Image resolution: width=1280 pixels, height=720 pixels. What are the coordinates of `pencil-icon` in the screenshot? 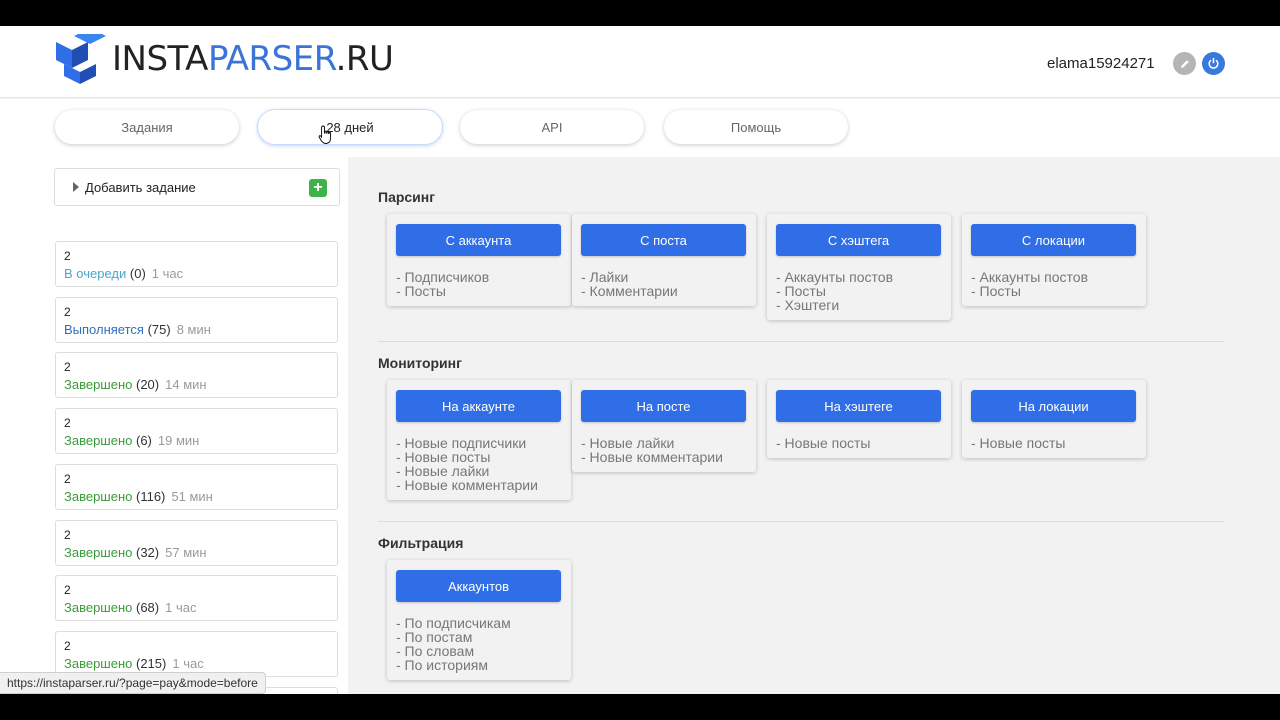 It's located at (1184, 63).